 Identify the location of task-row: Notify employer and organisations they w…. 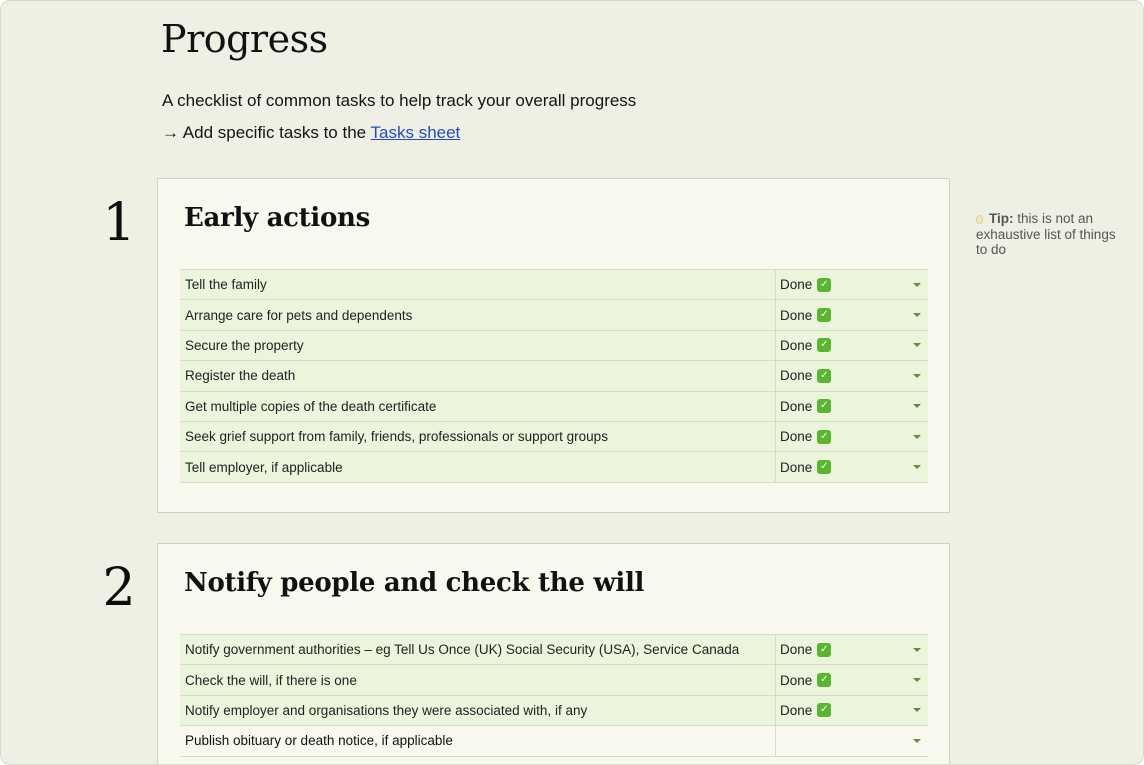
(554, 711).